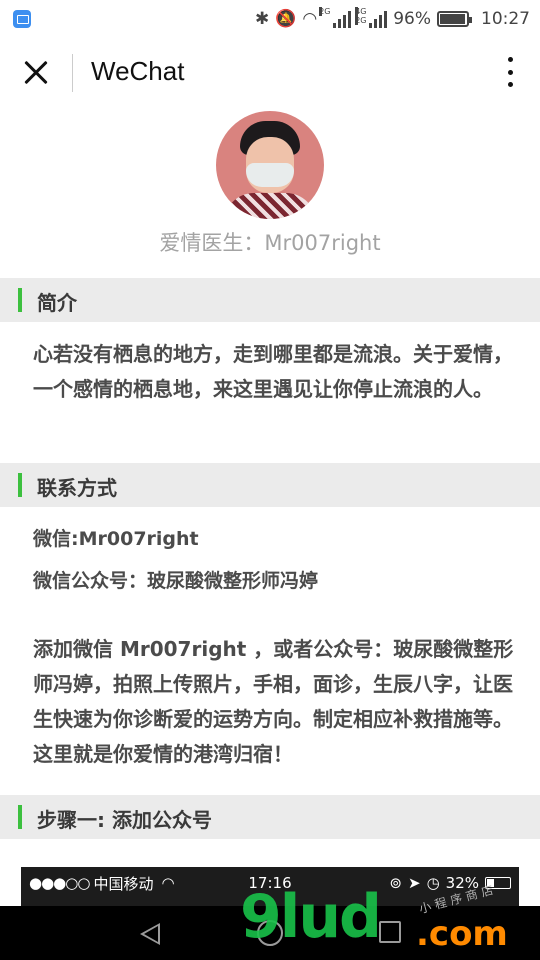 The width and height of the screenshot is (540, 960). What do you see at coordinates (270, 165) in the screenshot?
I see `avatar` at bounding box center [270, 165].